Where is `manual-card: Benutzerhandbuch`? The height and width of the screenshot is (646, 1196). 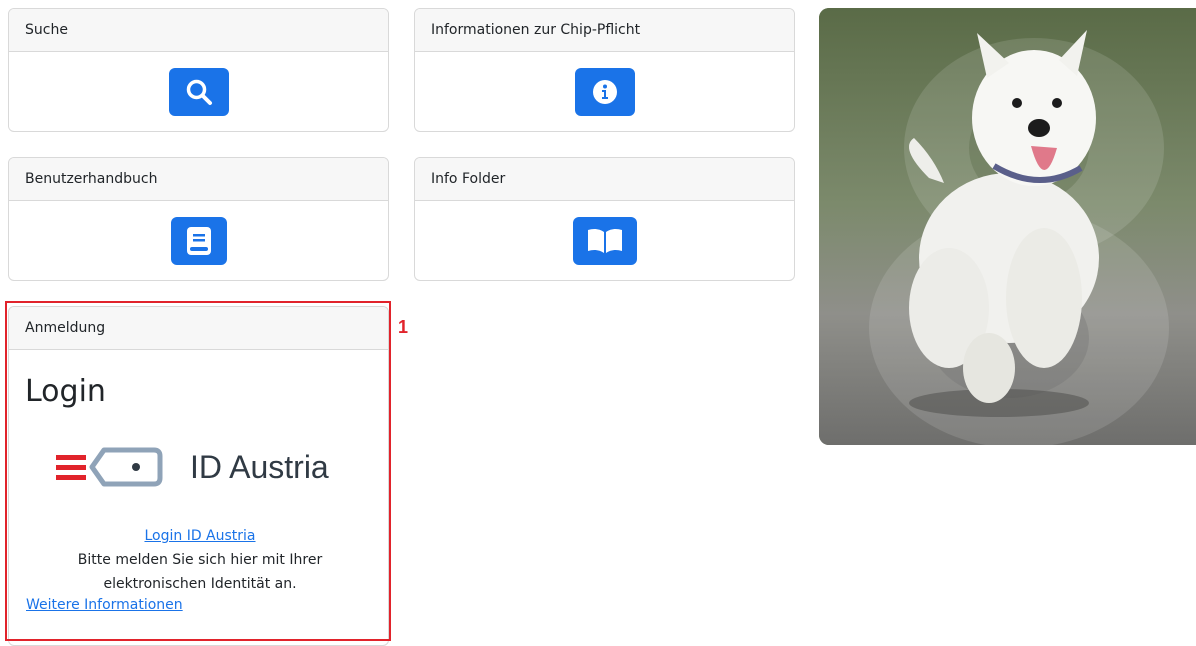
manual-card: Benutzerhandbuch is located at coordinates (198, 219).